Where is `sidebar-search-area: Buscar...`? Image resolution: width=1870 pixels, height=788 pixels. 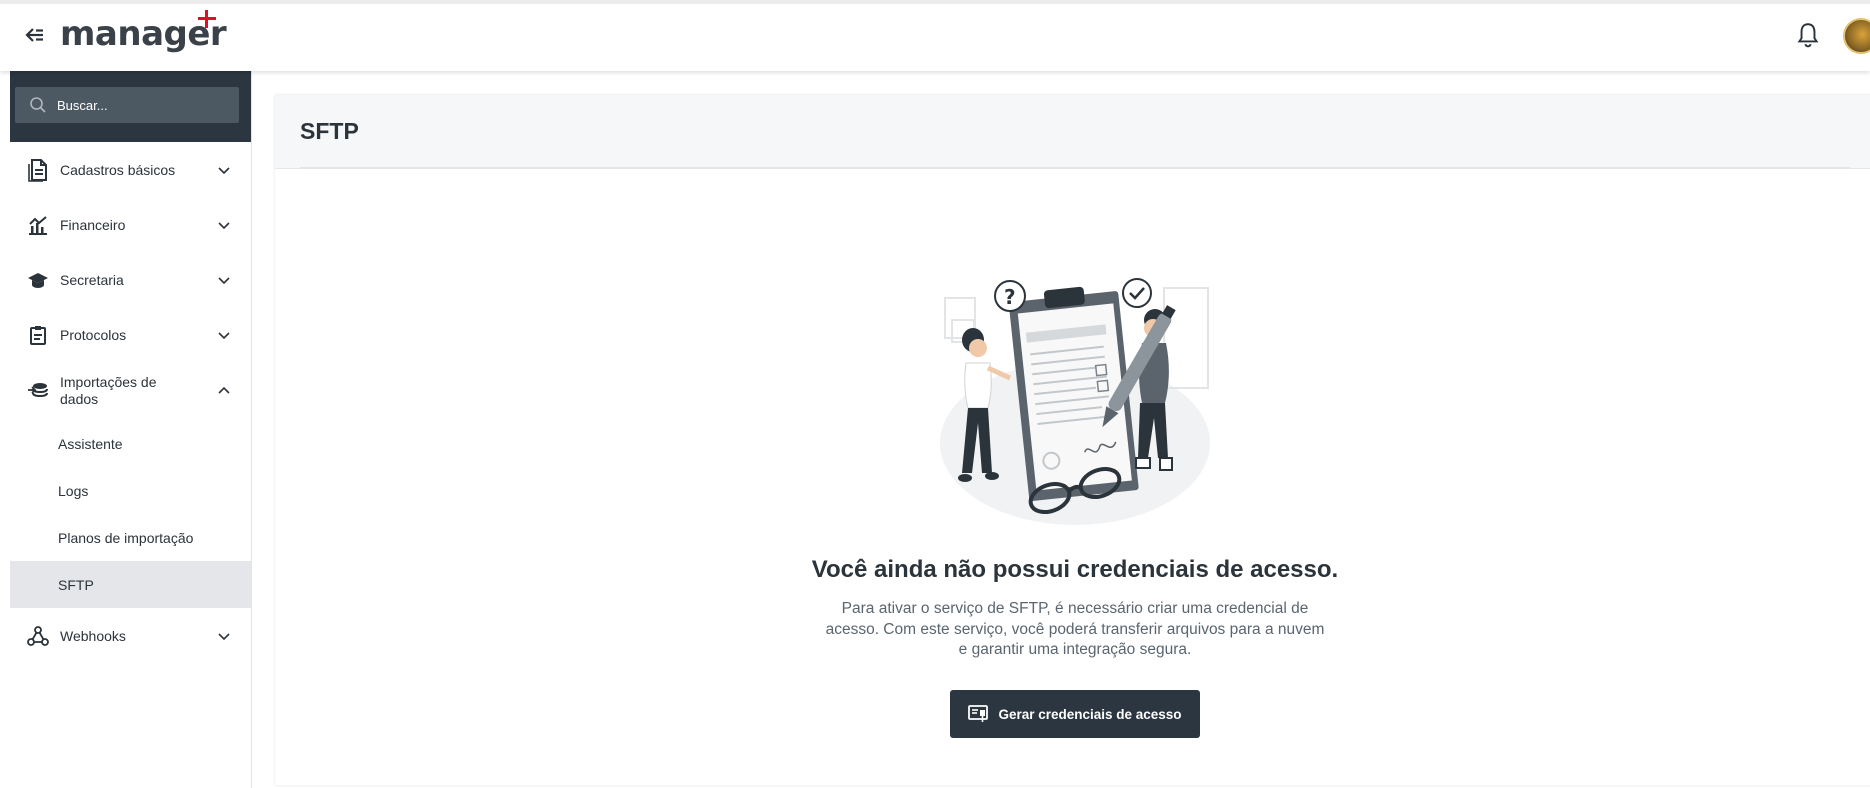
sidebar-search-area: Buscar... is located at coordinates (130, 106).